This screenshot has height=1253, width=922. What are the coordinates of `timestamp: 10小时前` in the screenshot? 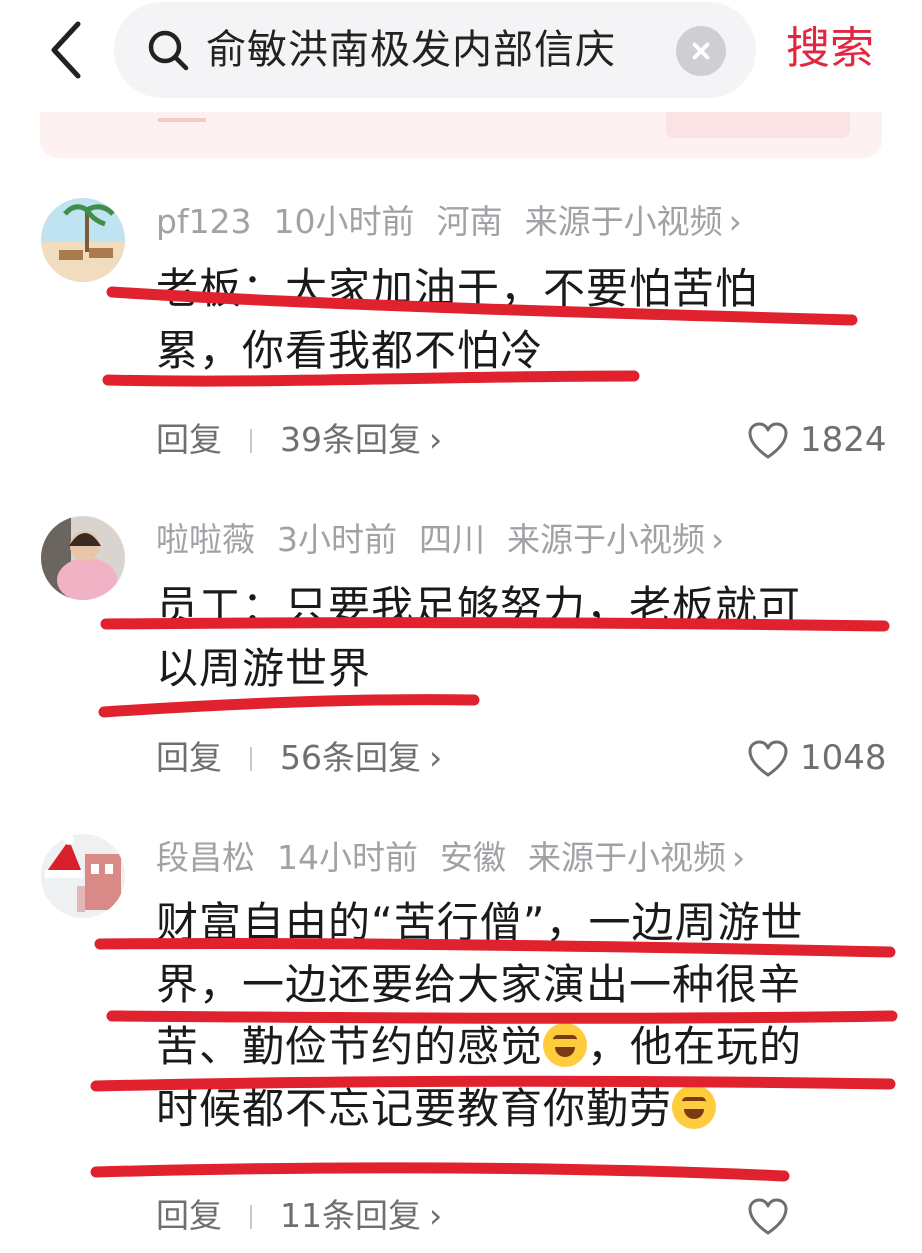 It's located at (344, 221).